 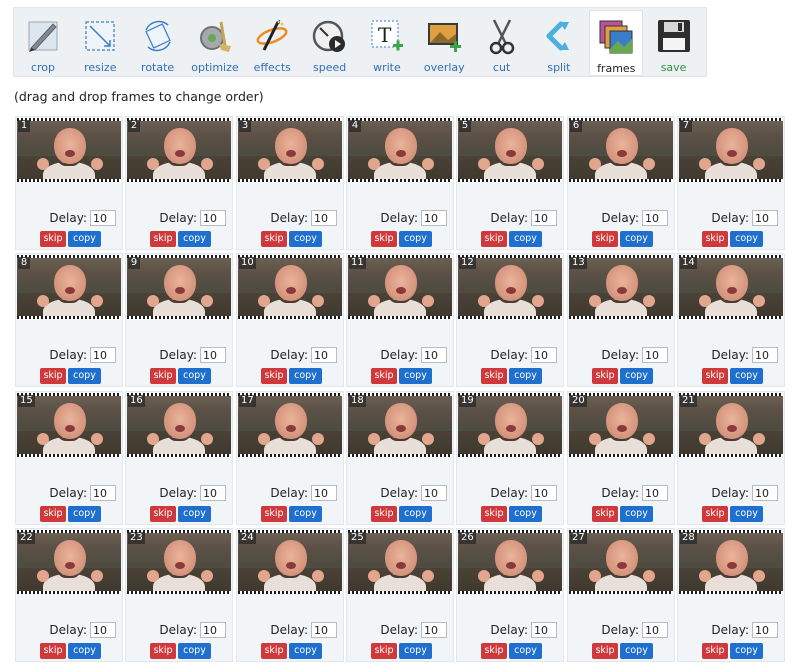 I want to click on frame-thumbnail: 9, so click(x=179, y=287).